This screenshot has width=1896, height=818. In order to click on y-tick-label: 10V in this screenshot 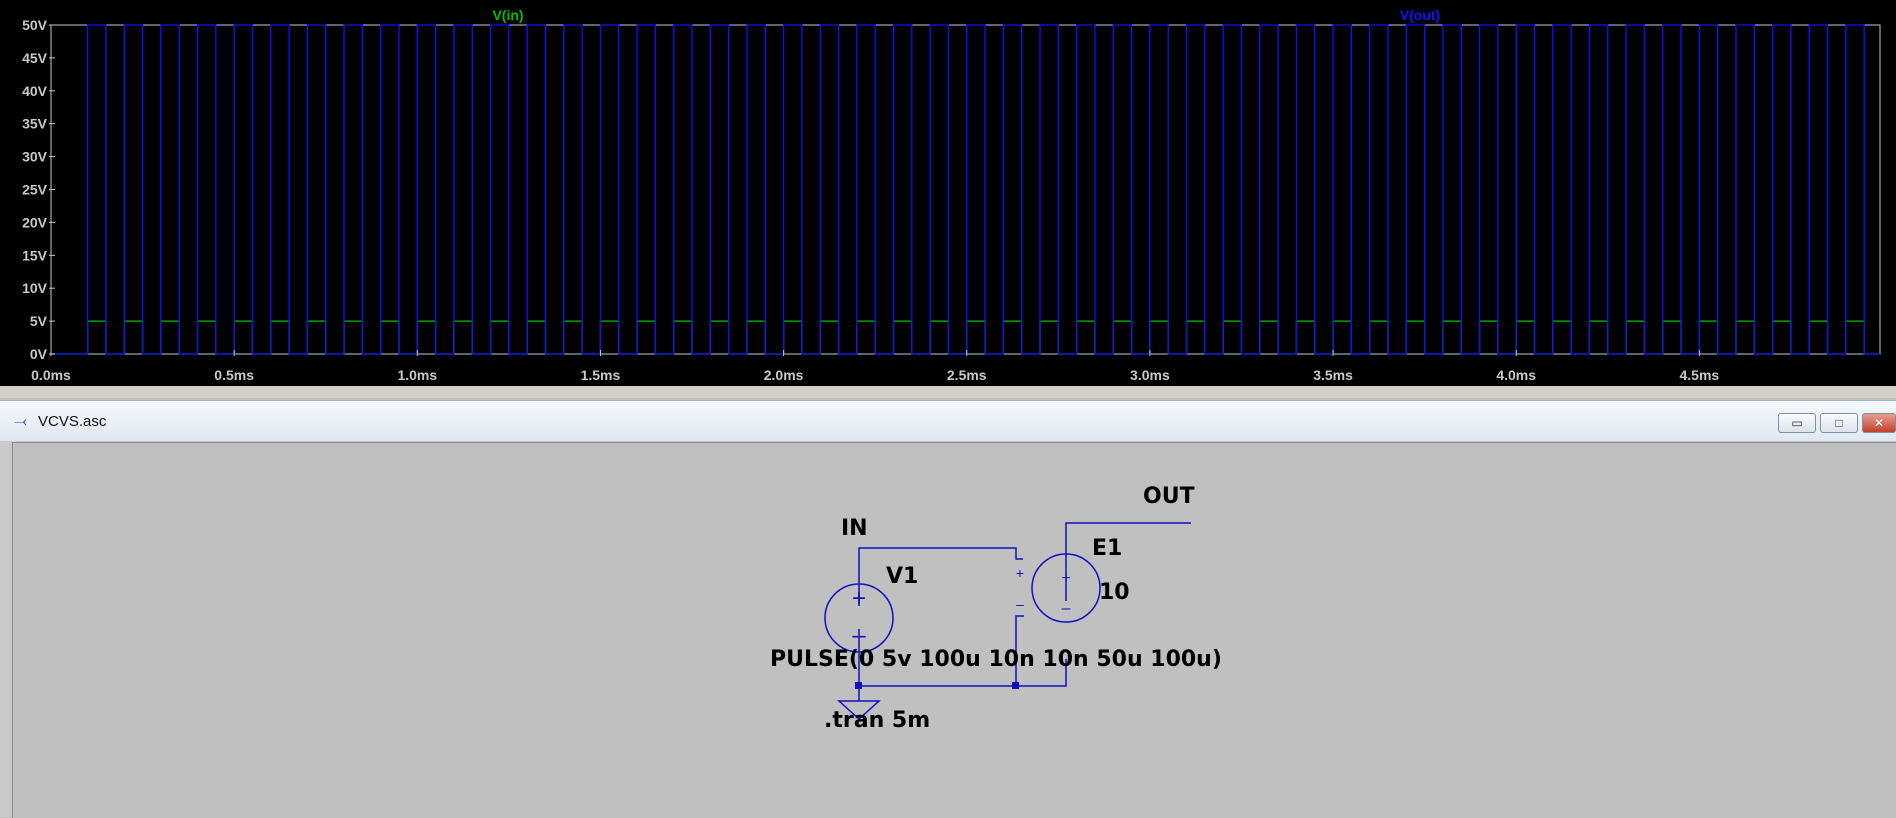, I will do `click(35, 288)`.